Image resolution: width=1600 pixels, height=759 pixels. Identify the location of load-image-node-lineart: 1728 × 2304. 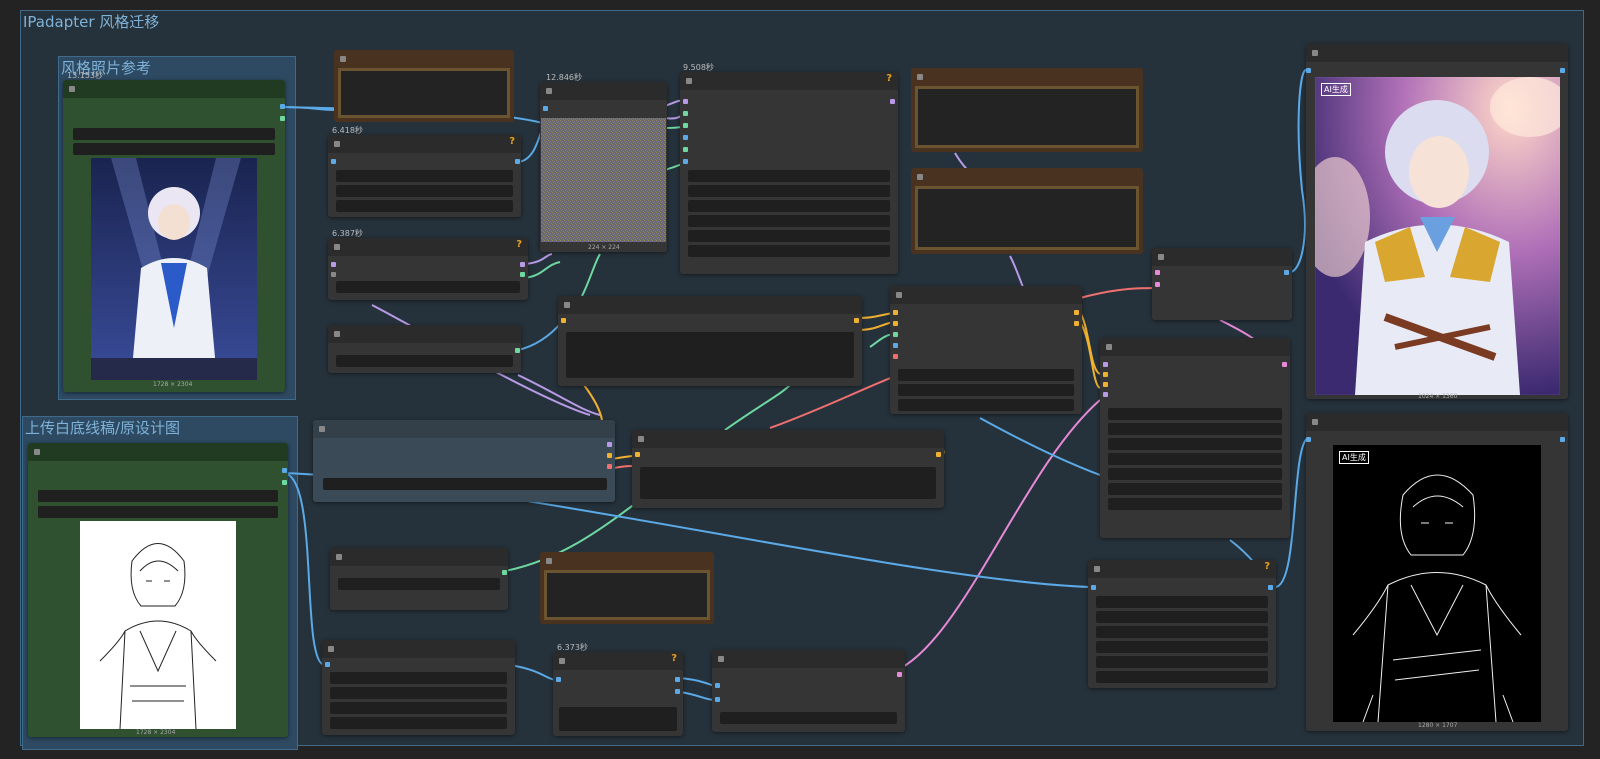
(158, 590).